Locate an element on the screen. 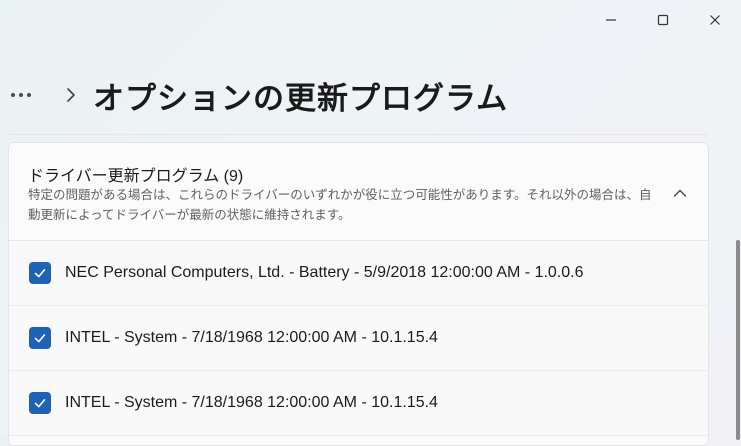 The height and width of the screenshot is (446, 741). minimize-button is located at coordinates (611, 20).